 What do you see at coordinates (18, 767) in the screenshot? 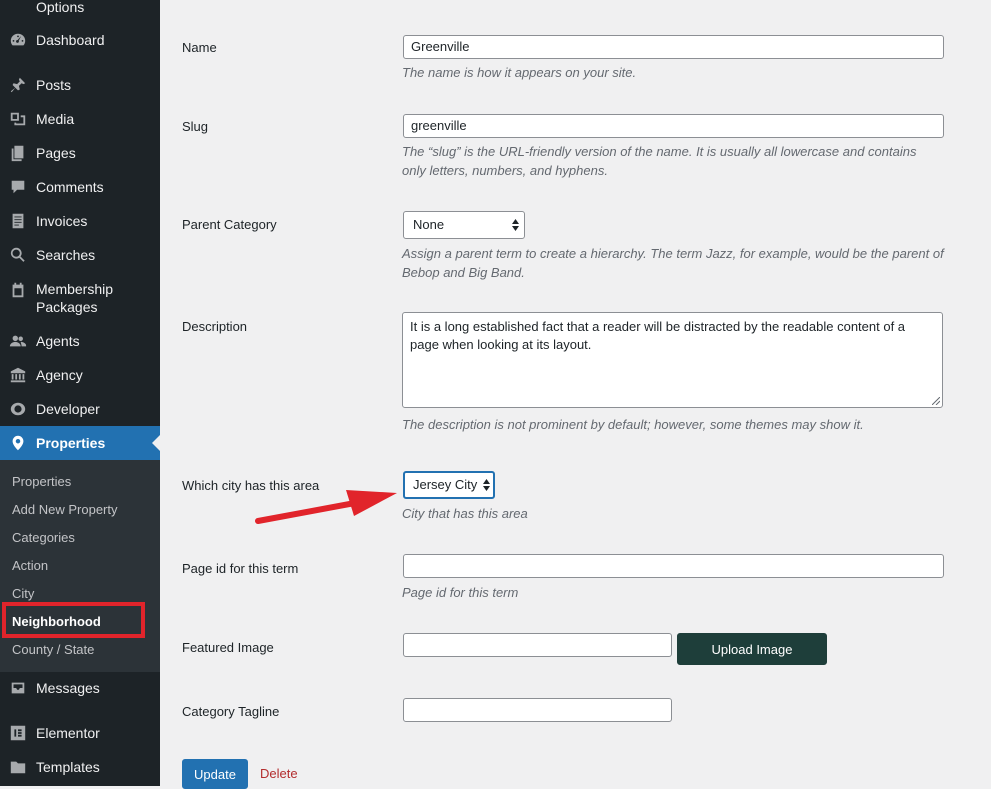
I see `folder-icon` at bounding box center [18, 767].